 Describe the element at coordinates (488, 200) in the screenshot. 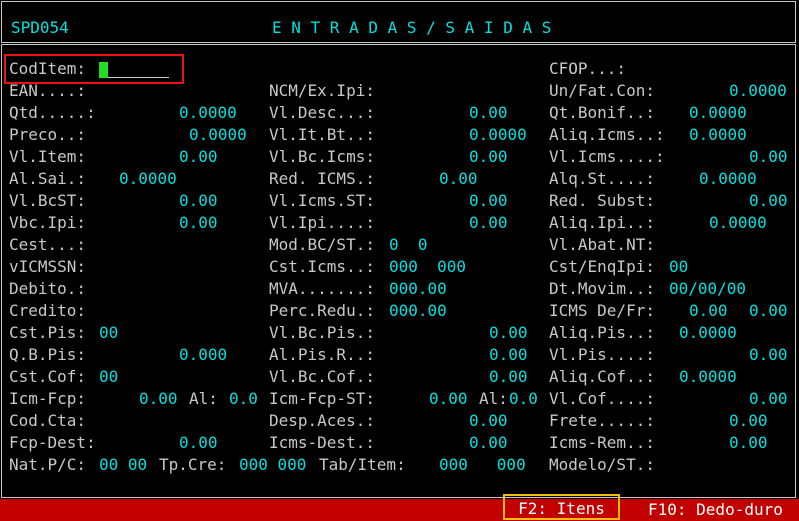

I see `vlicmsst-value: 0.00` at that location.